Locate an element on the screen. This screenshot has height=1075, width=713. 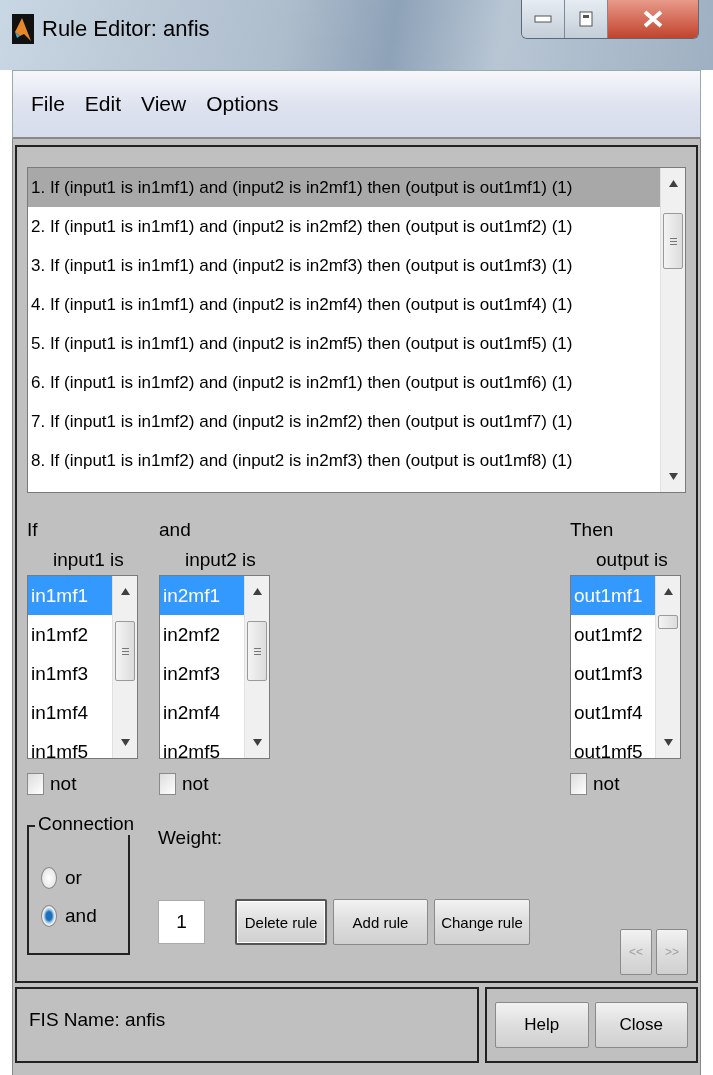
rule-button: Change rule is located at coordinates (482, 922).